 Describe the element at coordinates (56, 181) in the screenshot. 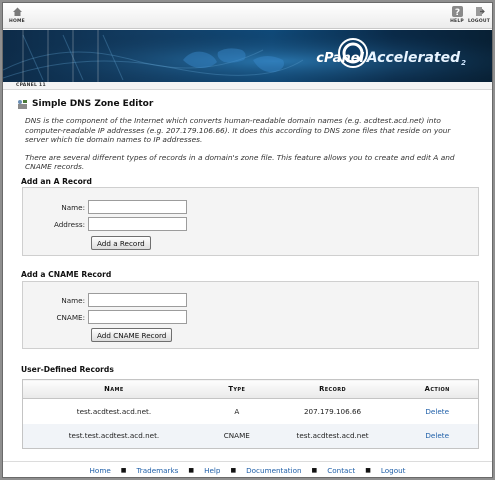

I see `a-record-heading: Add an A Record` at that location.